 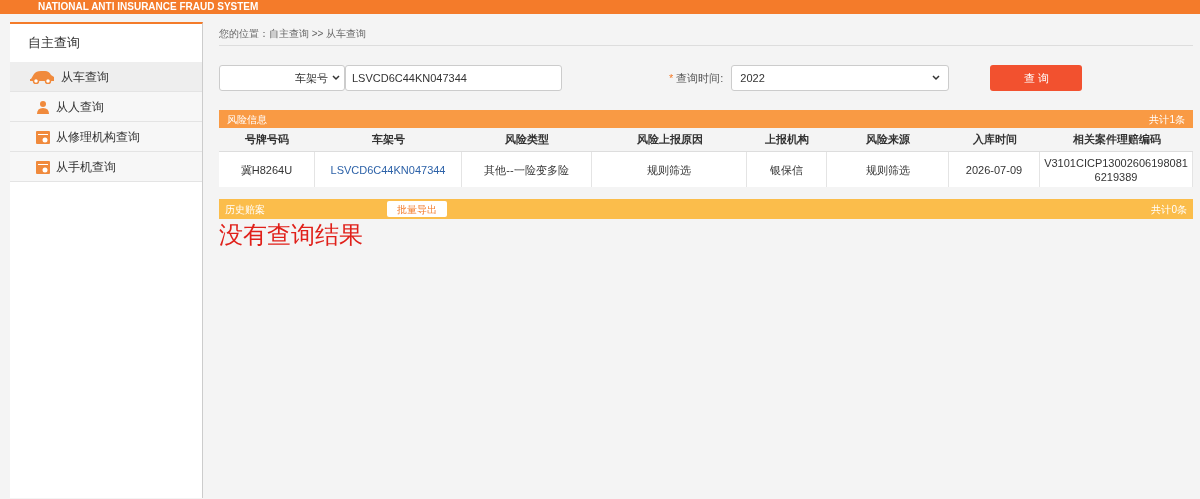 I want to click on column-header: 上报机构, so click(x=787, y=140).